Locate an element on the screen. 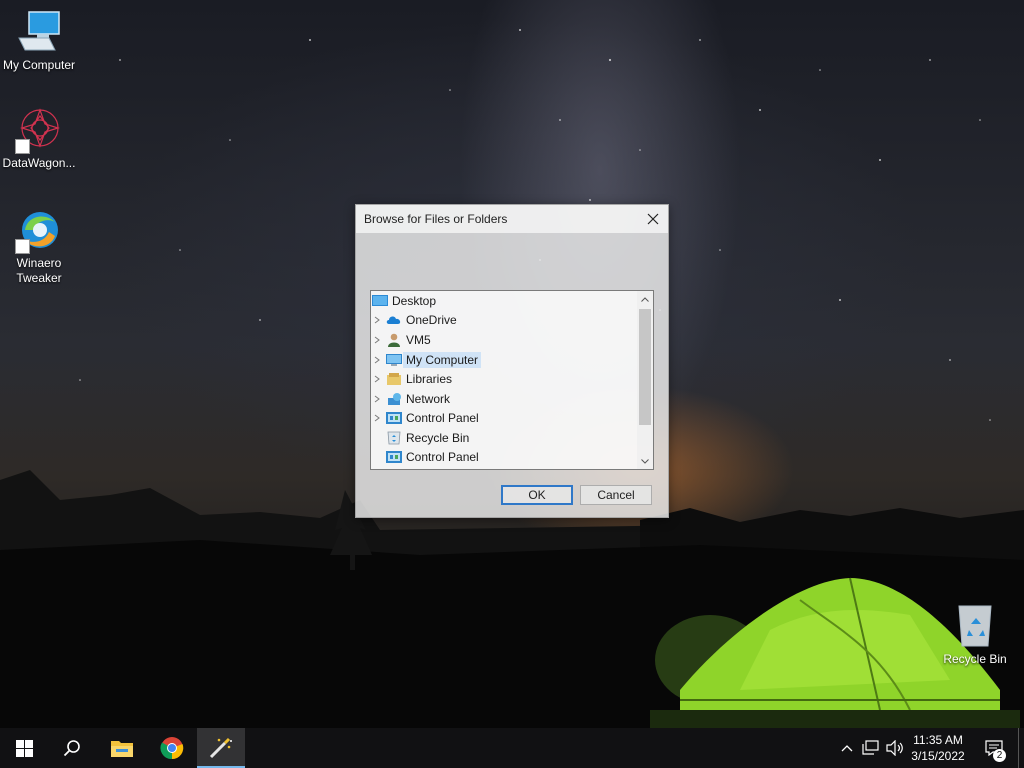 Image resolution: width=1024 pixels, height=768 pixels. desktop-icon-my-computer: My Computer is located at coordinates (39, 40).